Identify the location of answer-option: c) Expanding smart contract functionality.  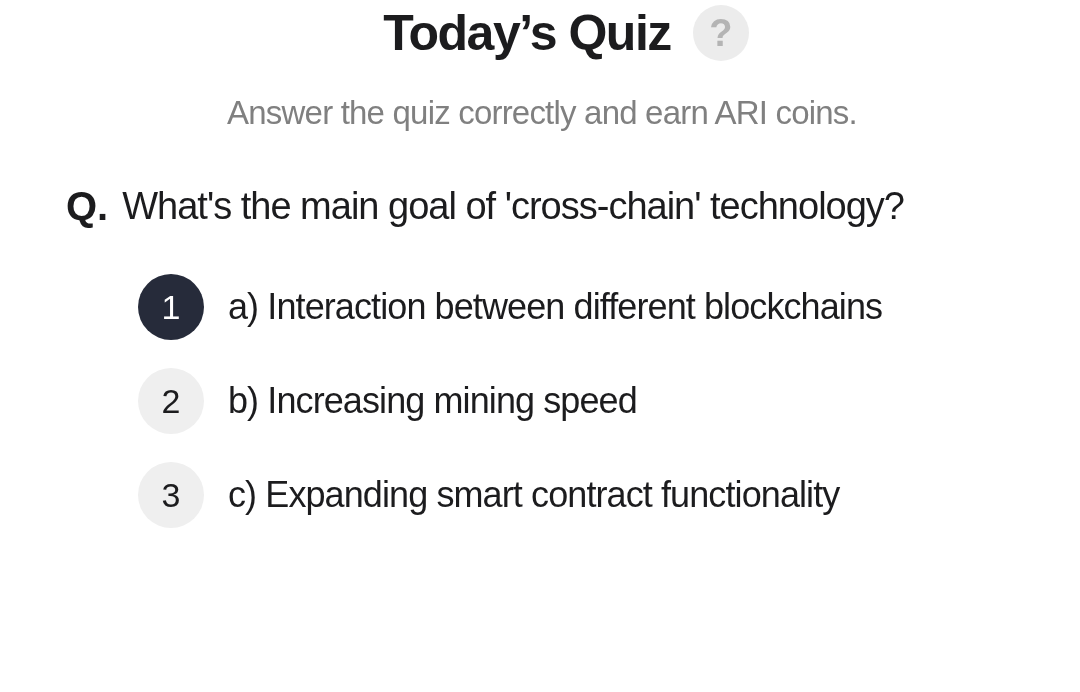
(613, 493).